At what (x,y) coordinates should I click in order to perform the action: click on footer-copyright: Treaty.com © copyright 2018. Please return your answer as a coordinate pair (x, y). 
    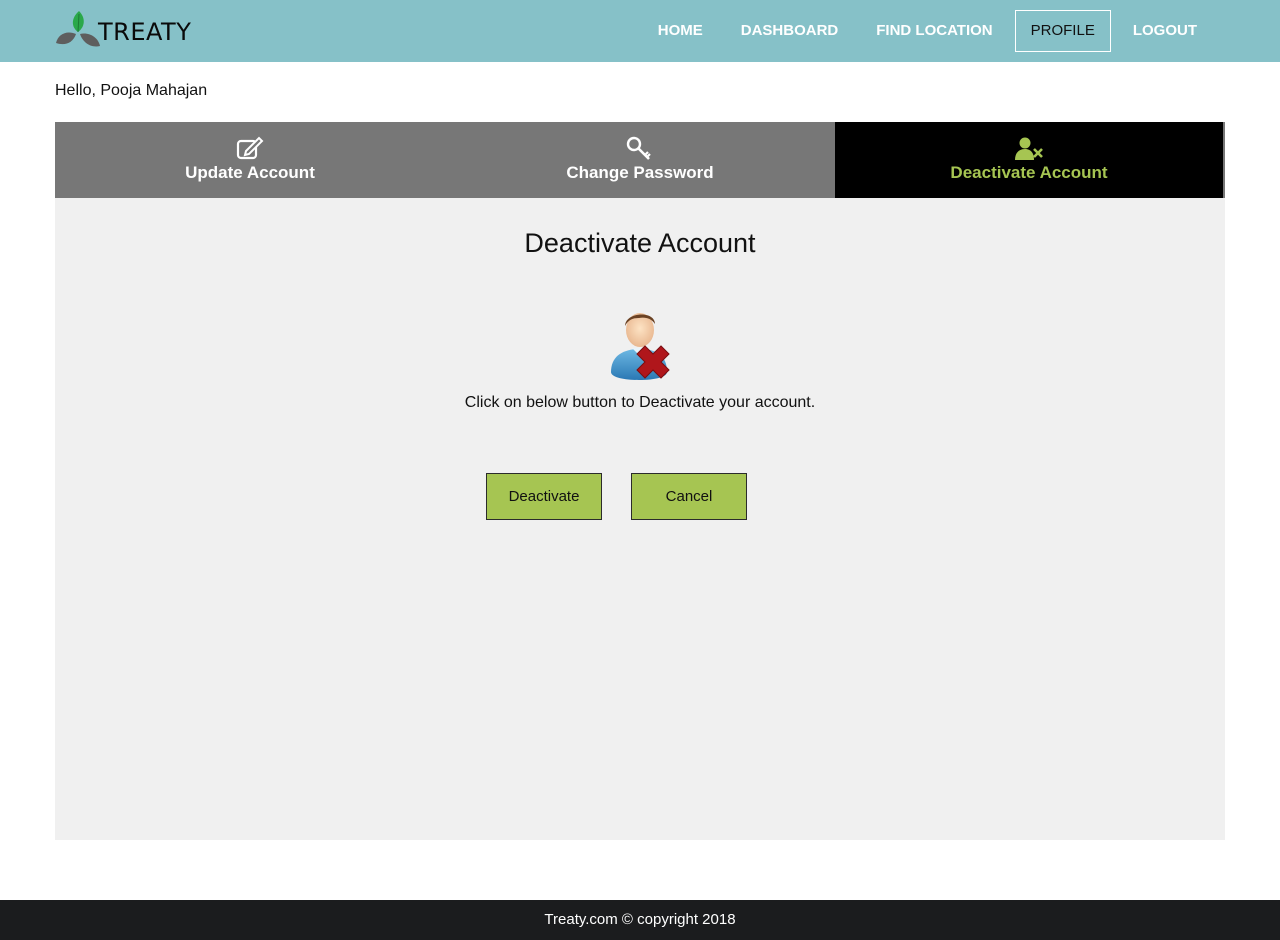
    Looking at the image, I should click on (640, 919).